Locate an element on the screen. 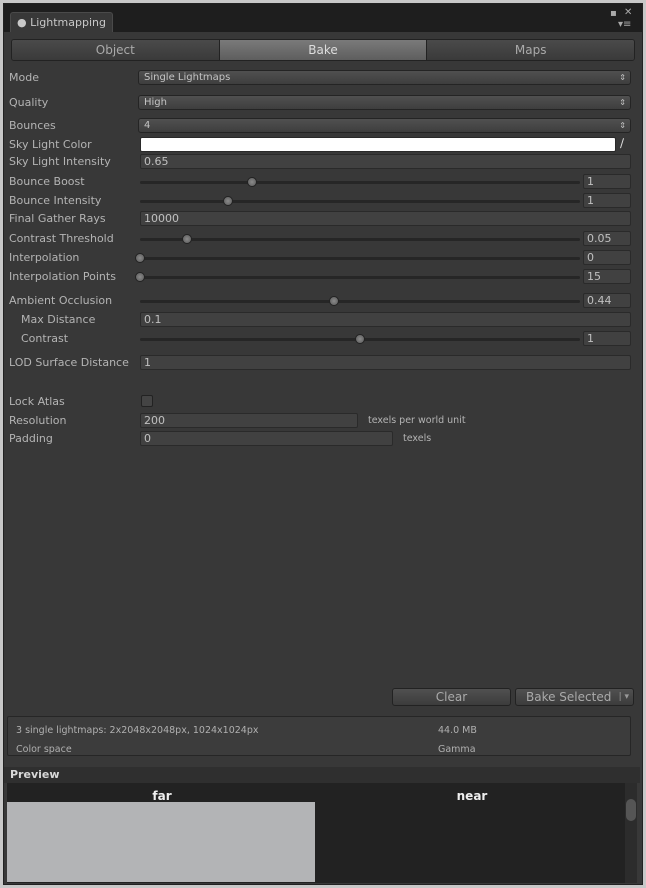 This screenshot has width=646, height=888. resolution-label: Resolution is located at coordinates (38, 420).